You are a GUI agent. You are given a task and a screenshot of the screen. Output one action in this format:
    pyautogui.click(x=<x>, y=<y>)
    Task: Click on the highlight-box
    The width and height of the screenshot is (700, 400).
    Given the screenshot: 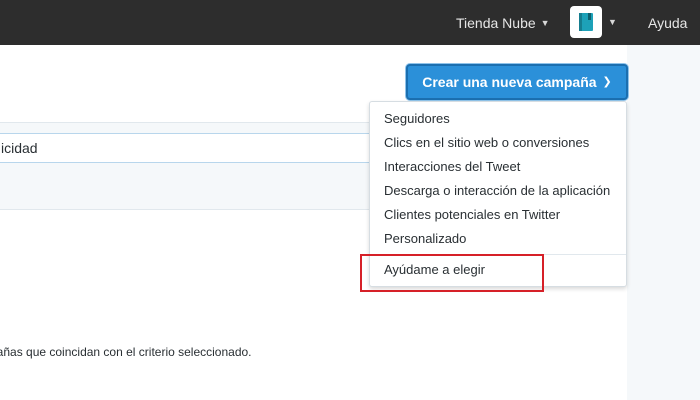 What is the action you would take?
    pyautogui.click(x=452, y=273)
    